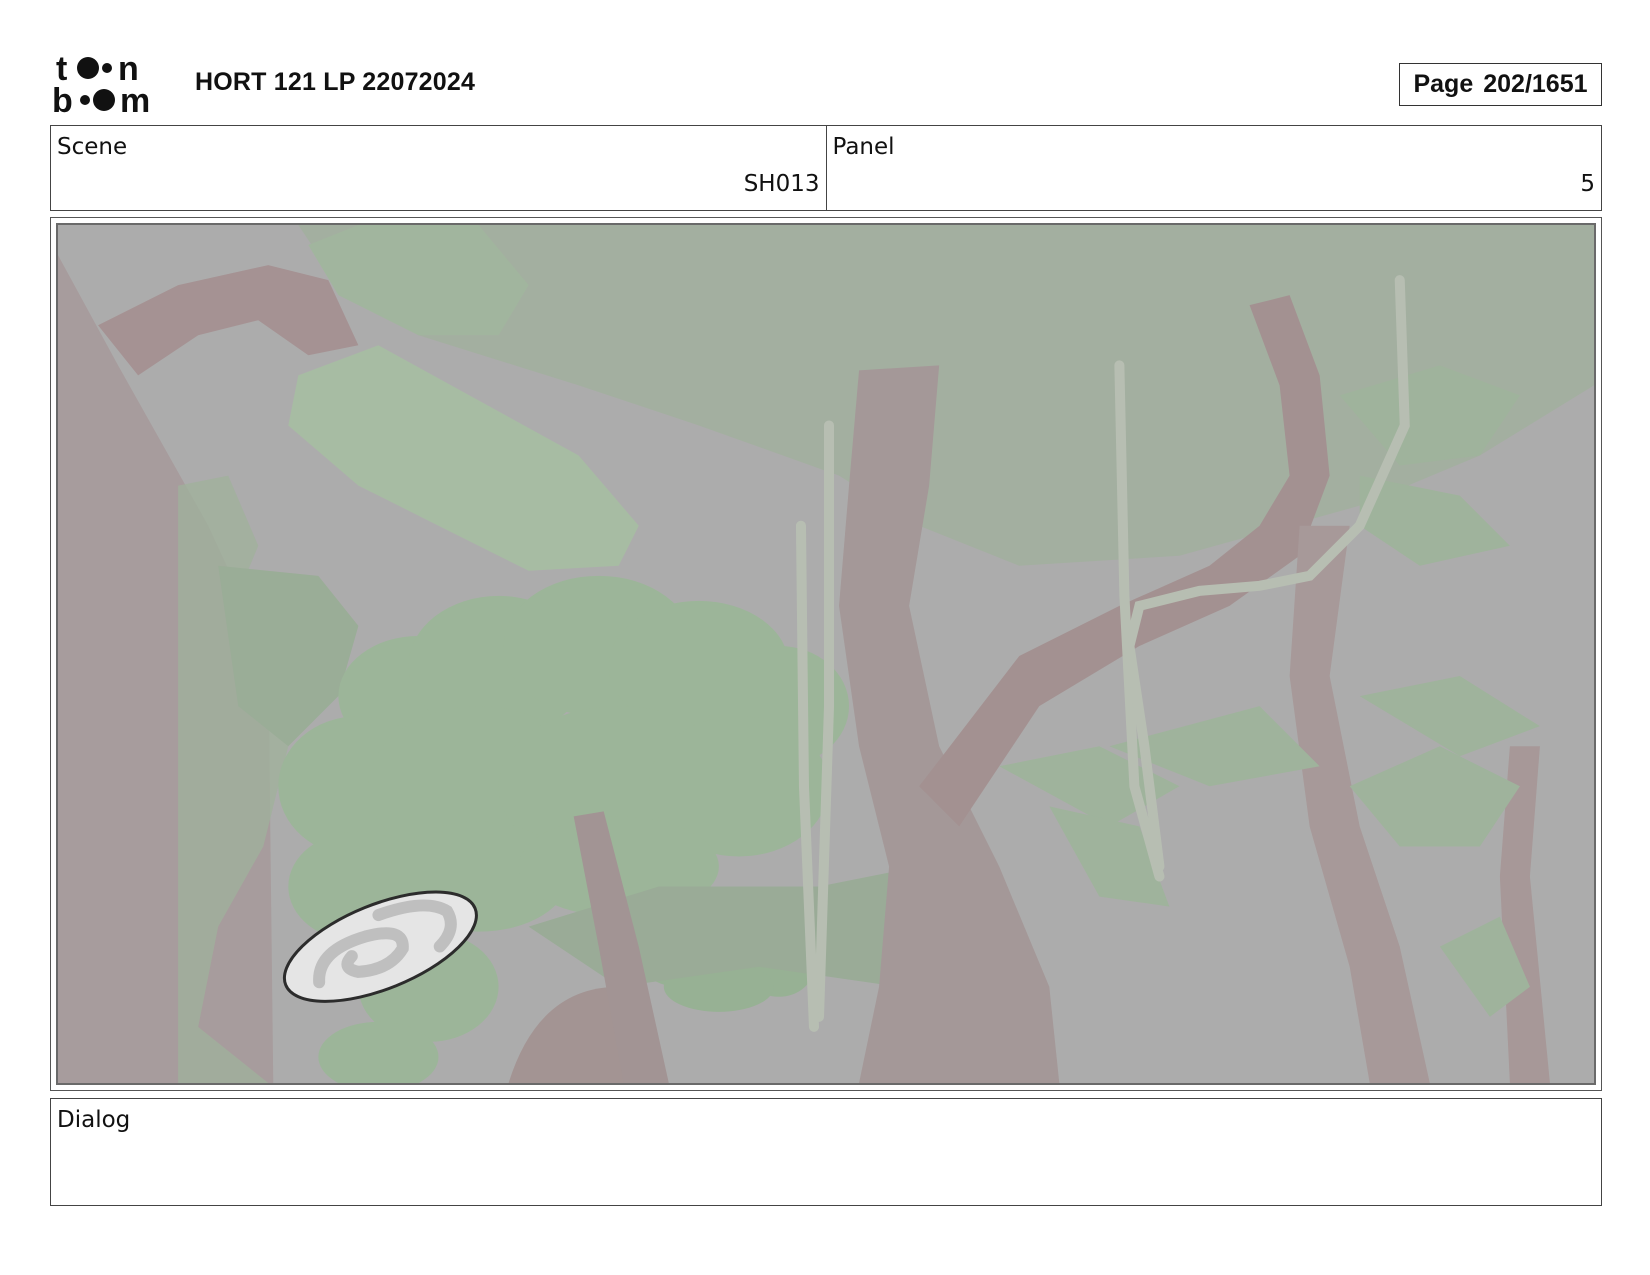  I want to click on page-indicator: Page 202/1651, so click(1500, 84).